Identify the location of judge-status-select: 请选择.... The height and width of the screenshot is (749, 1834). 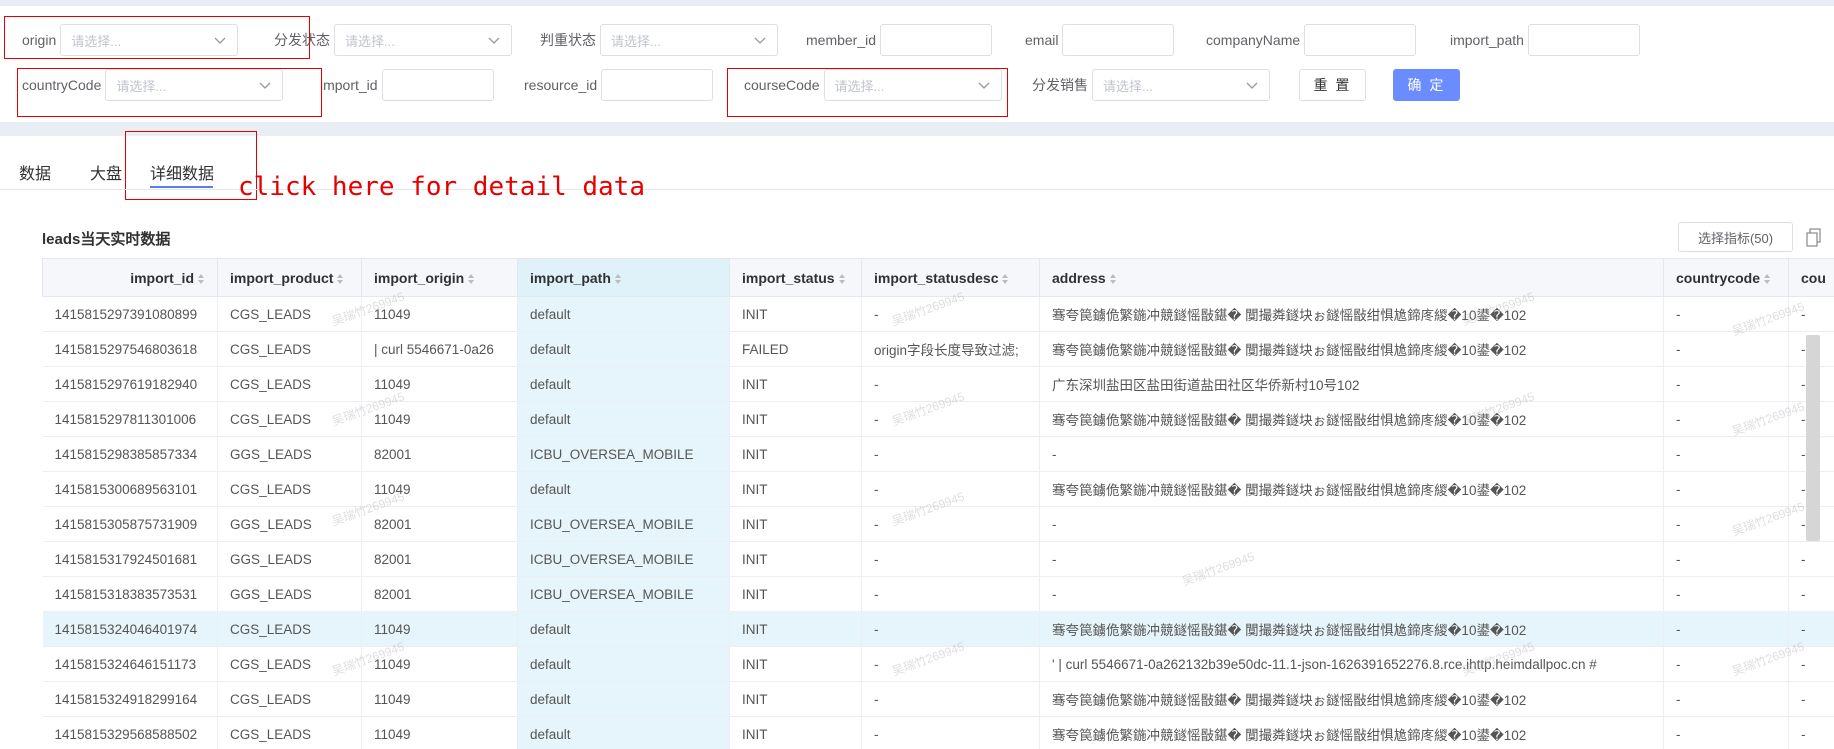
(689, 40).